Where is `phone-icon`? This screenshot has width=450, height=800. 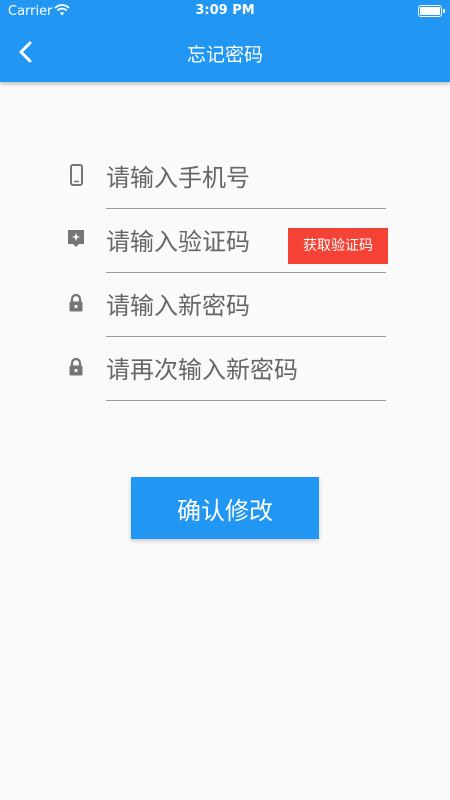
phone-icon is located at coordinates (76, 175).